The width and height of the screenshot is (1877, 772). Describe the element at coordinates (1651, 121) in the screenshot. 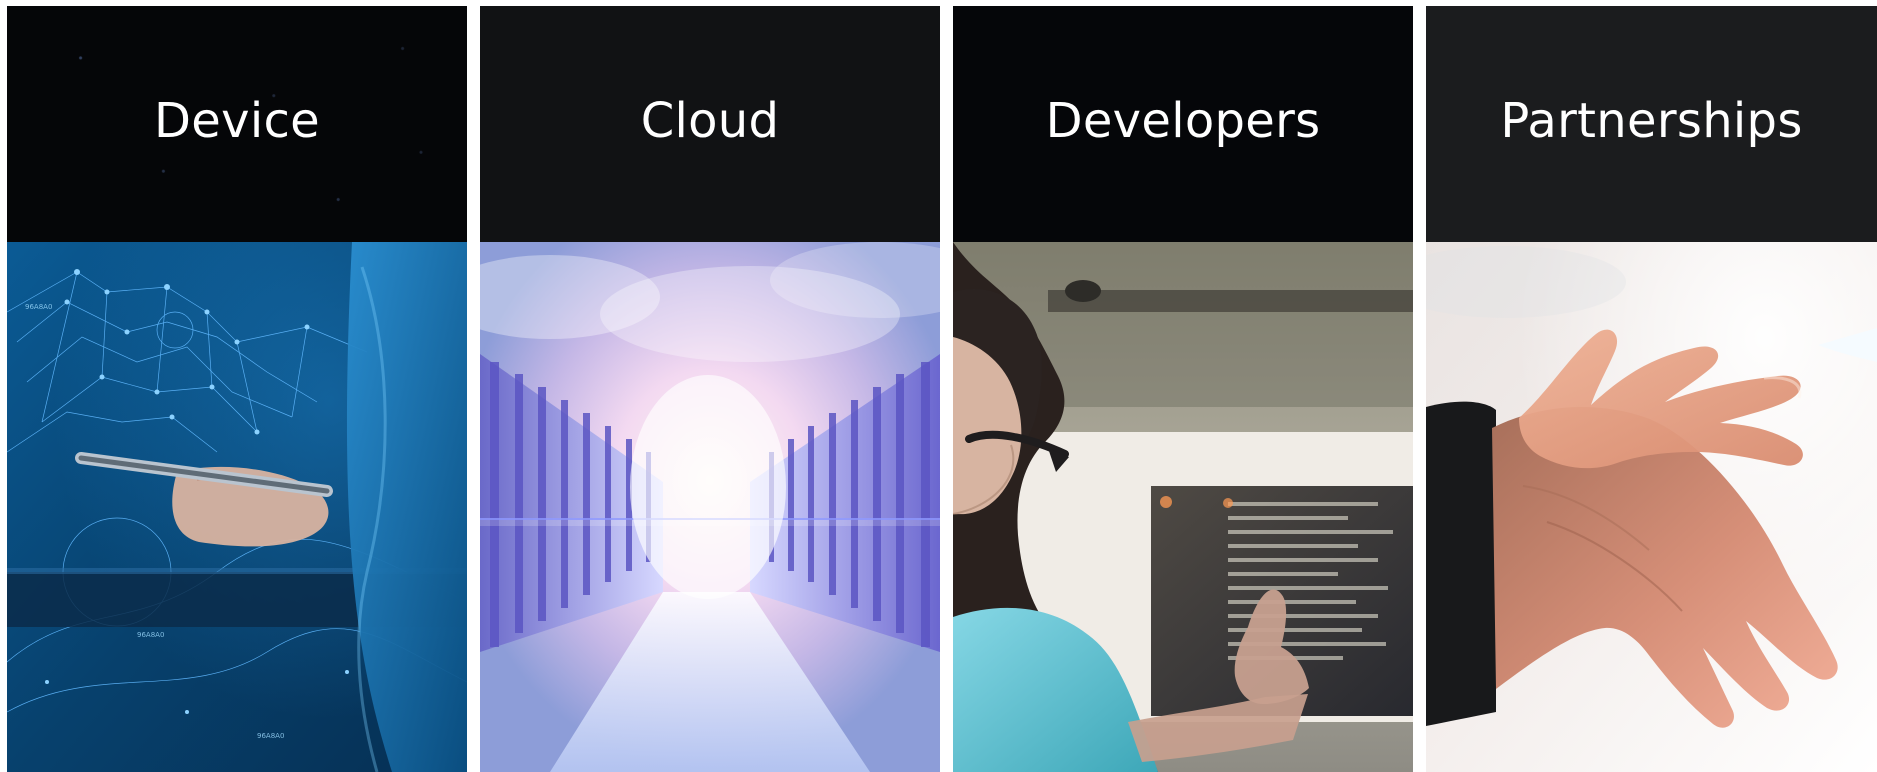

I see `partnerships-card-title: Partnerships` at that location.